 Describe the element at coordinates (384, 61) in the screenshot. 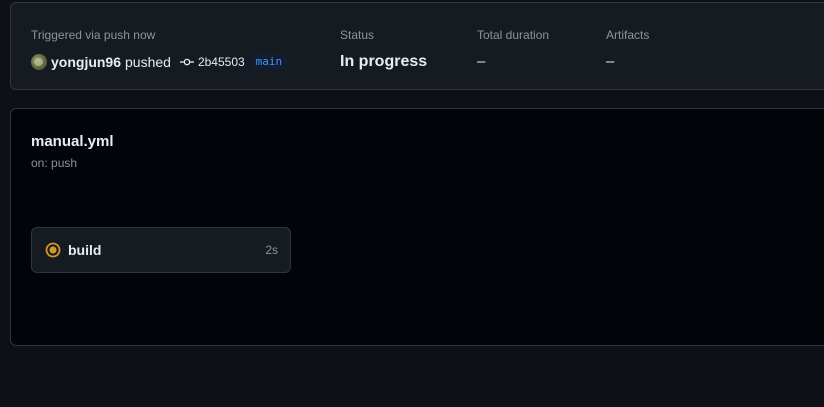

I see `status-value: In progress` at that location.